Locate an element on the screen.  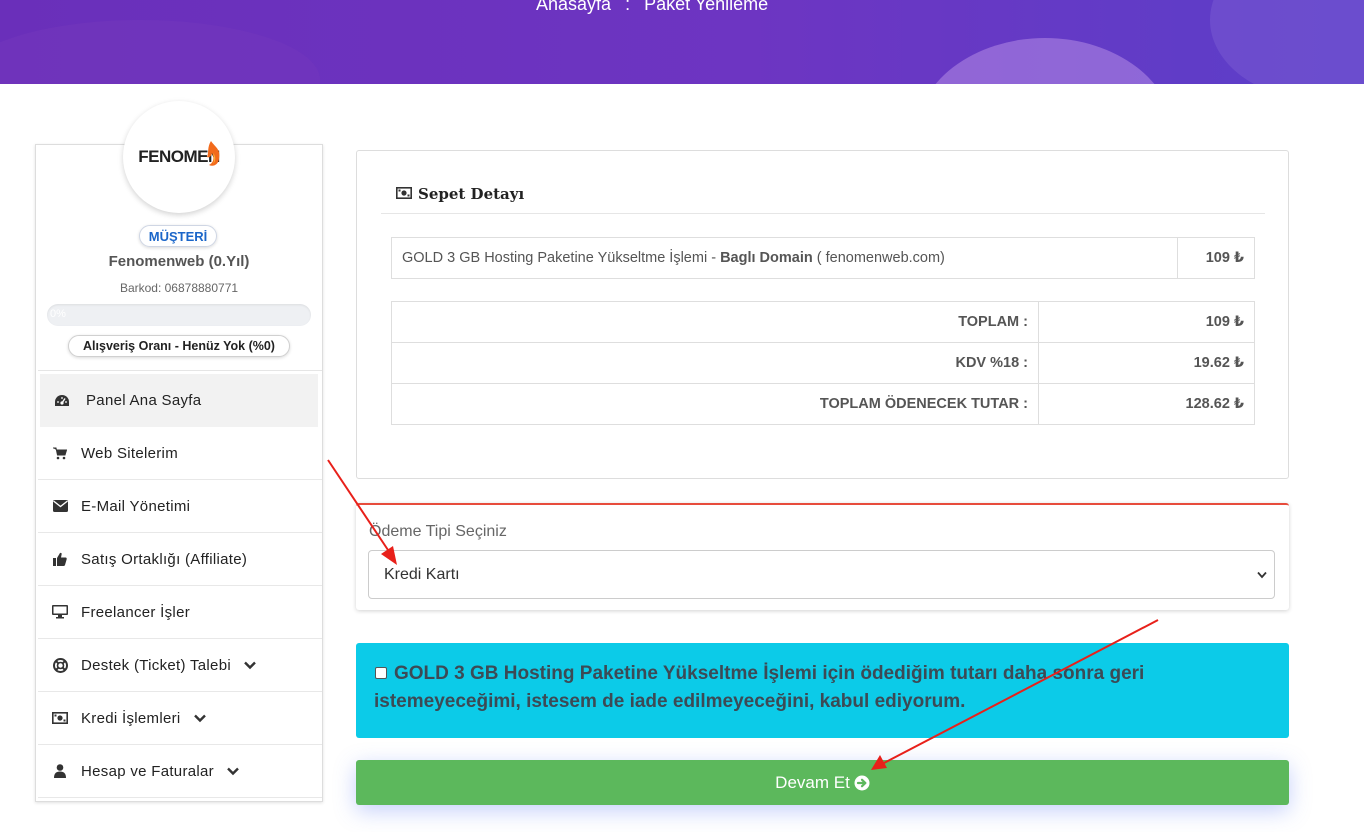
domain-label: Baglı Domain is located at coordinates (766, 258).